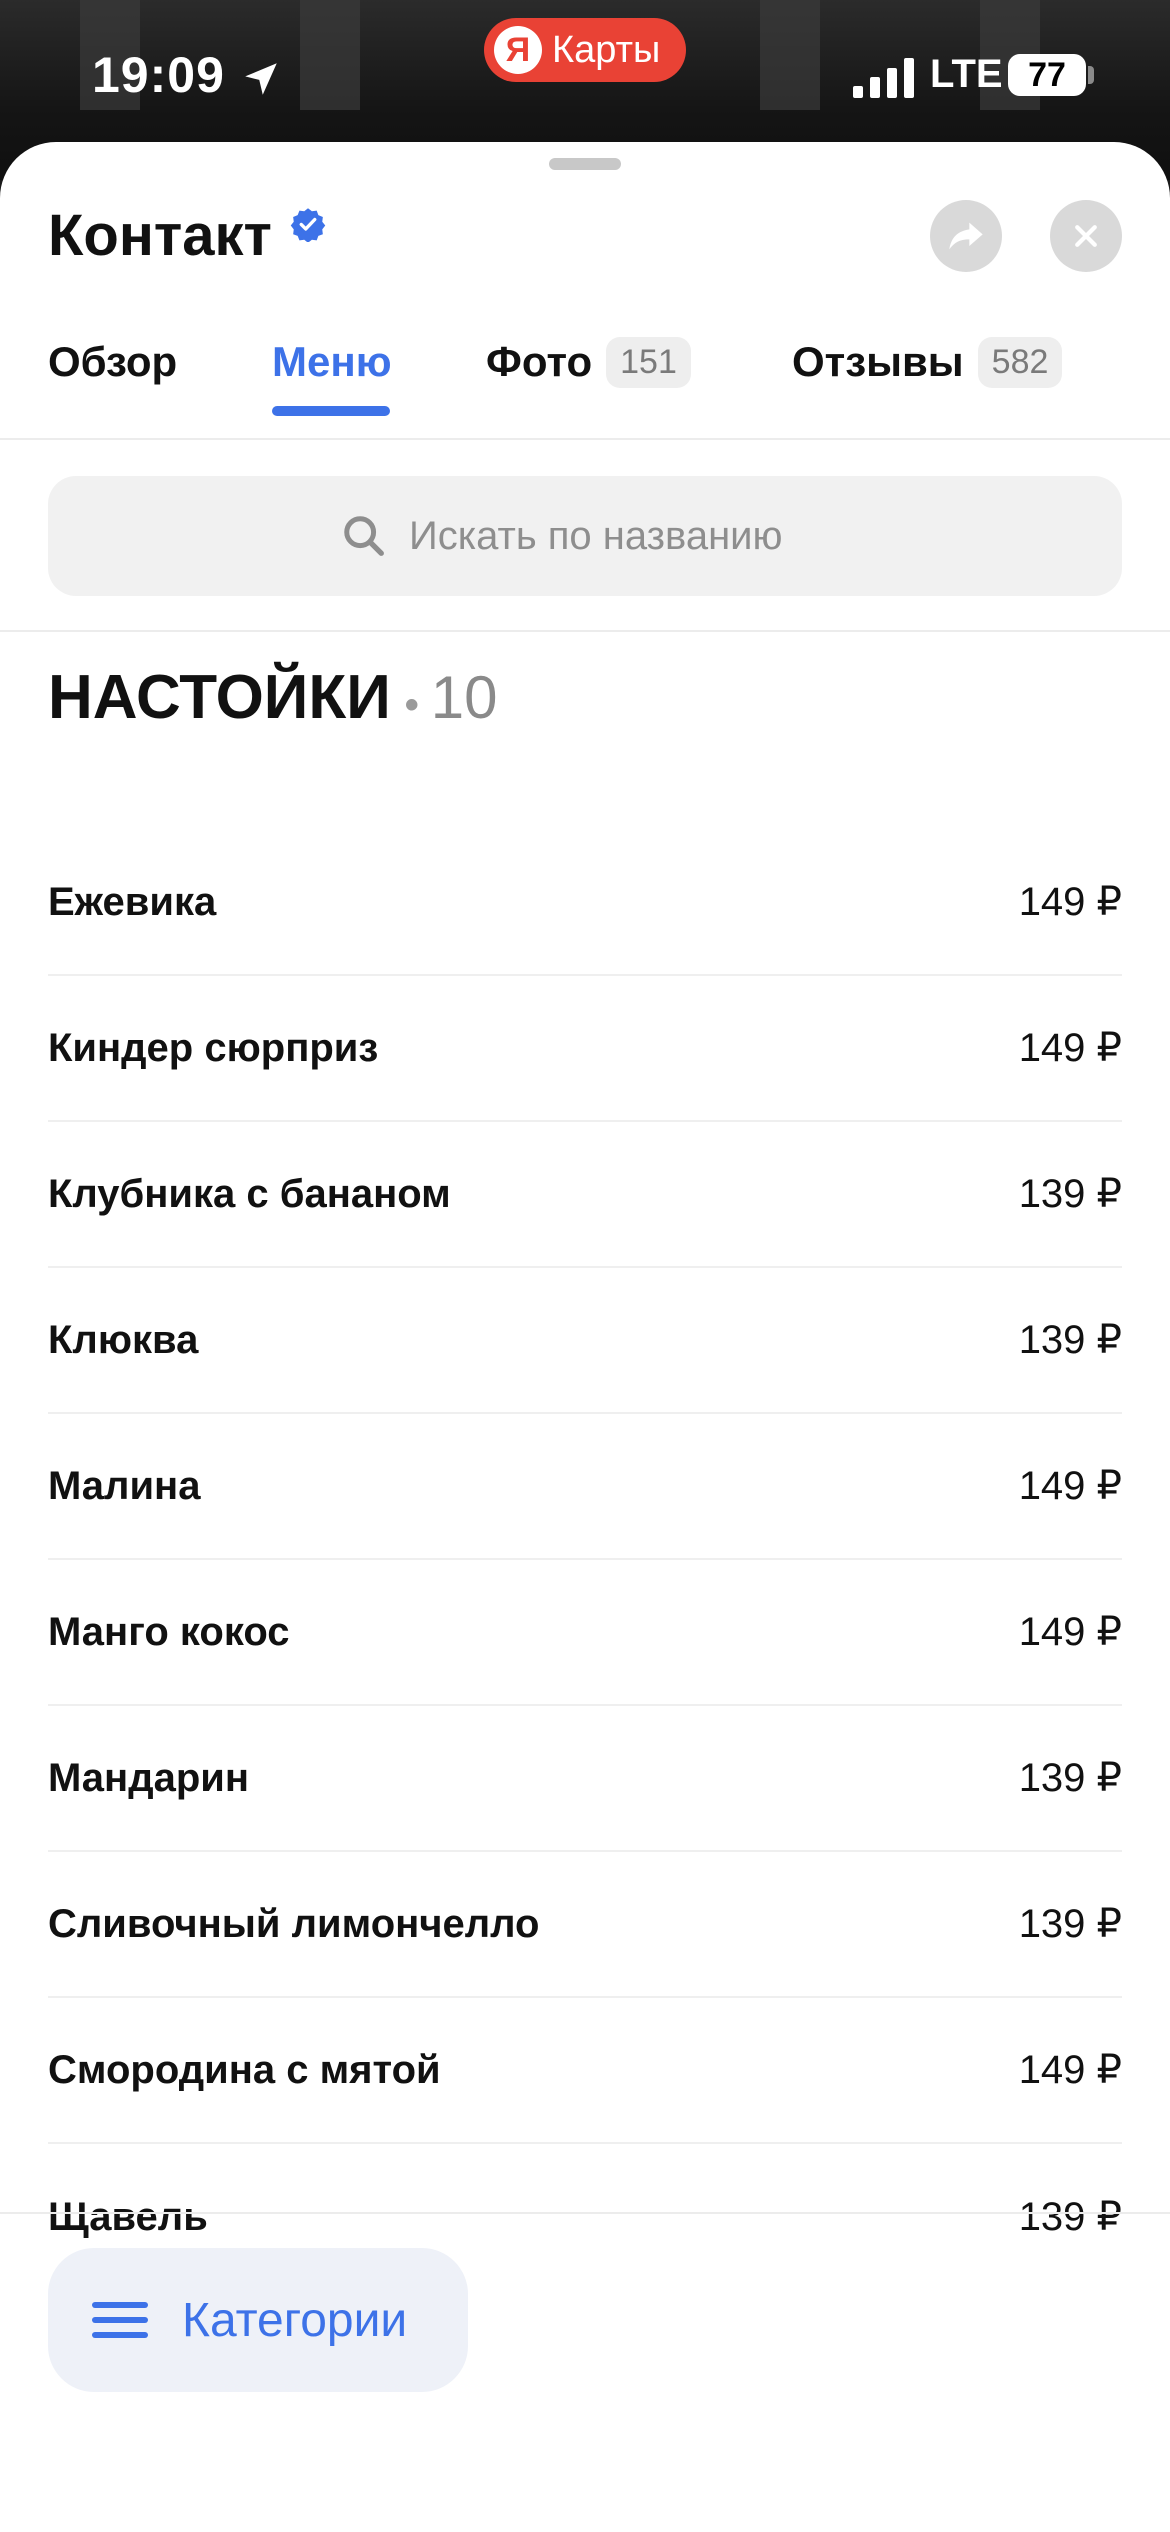  I want to click on menu-item: Манго кокос 149 ₽, so click(585, 1633).